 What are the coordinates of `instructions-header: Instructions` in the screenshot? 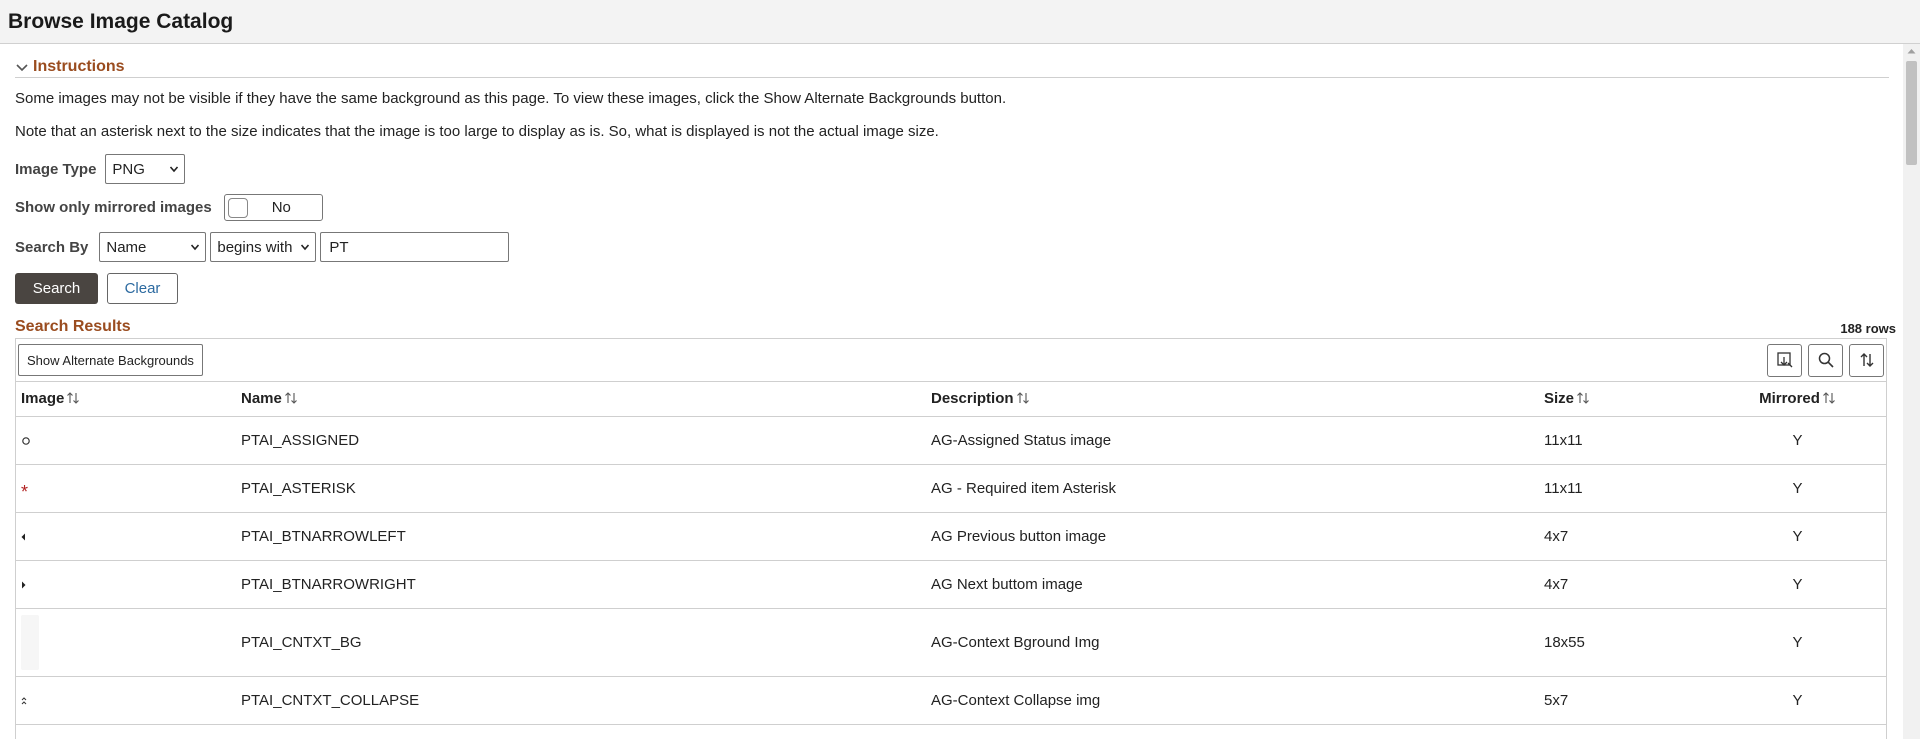 It's located at (952, 61).